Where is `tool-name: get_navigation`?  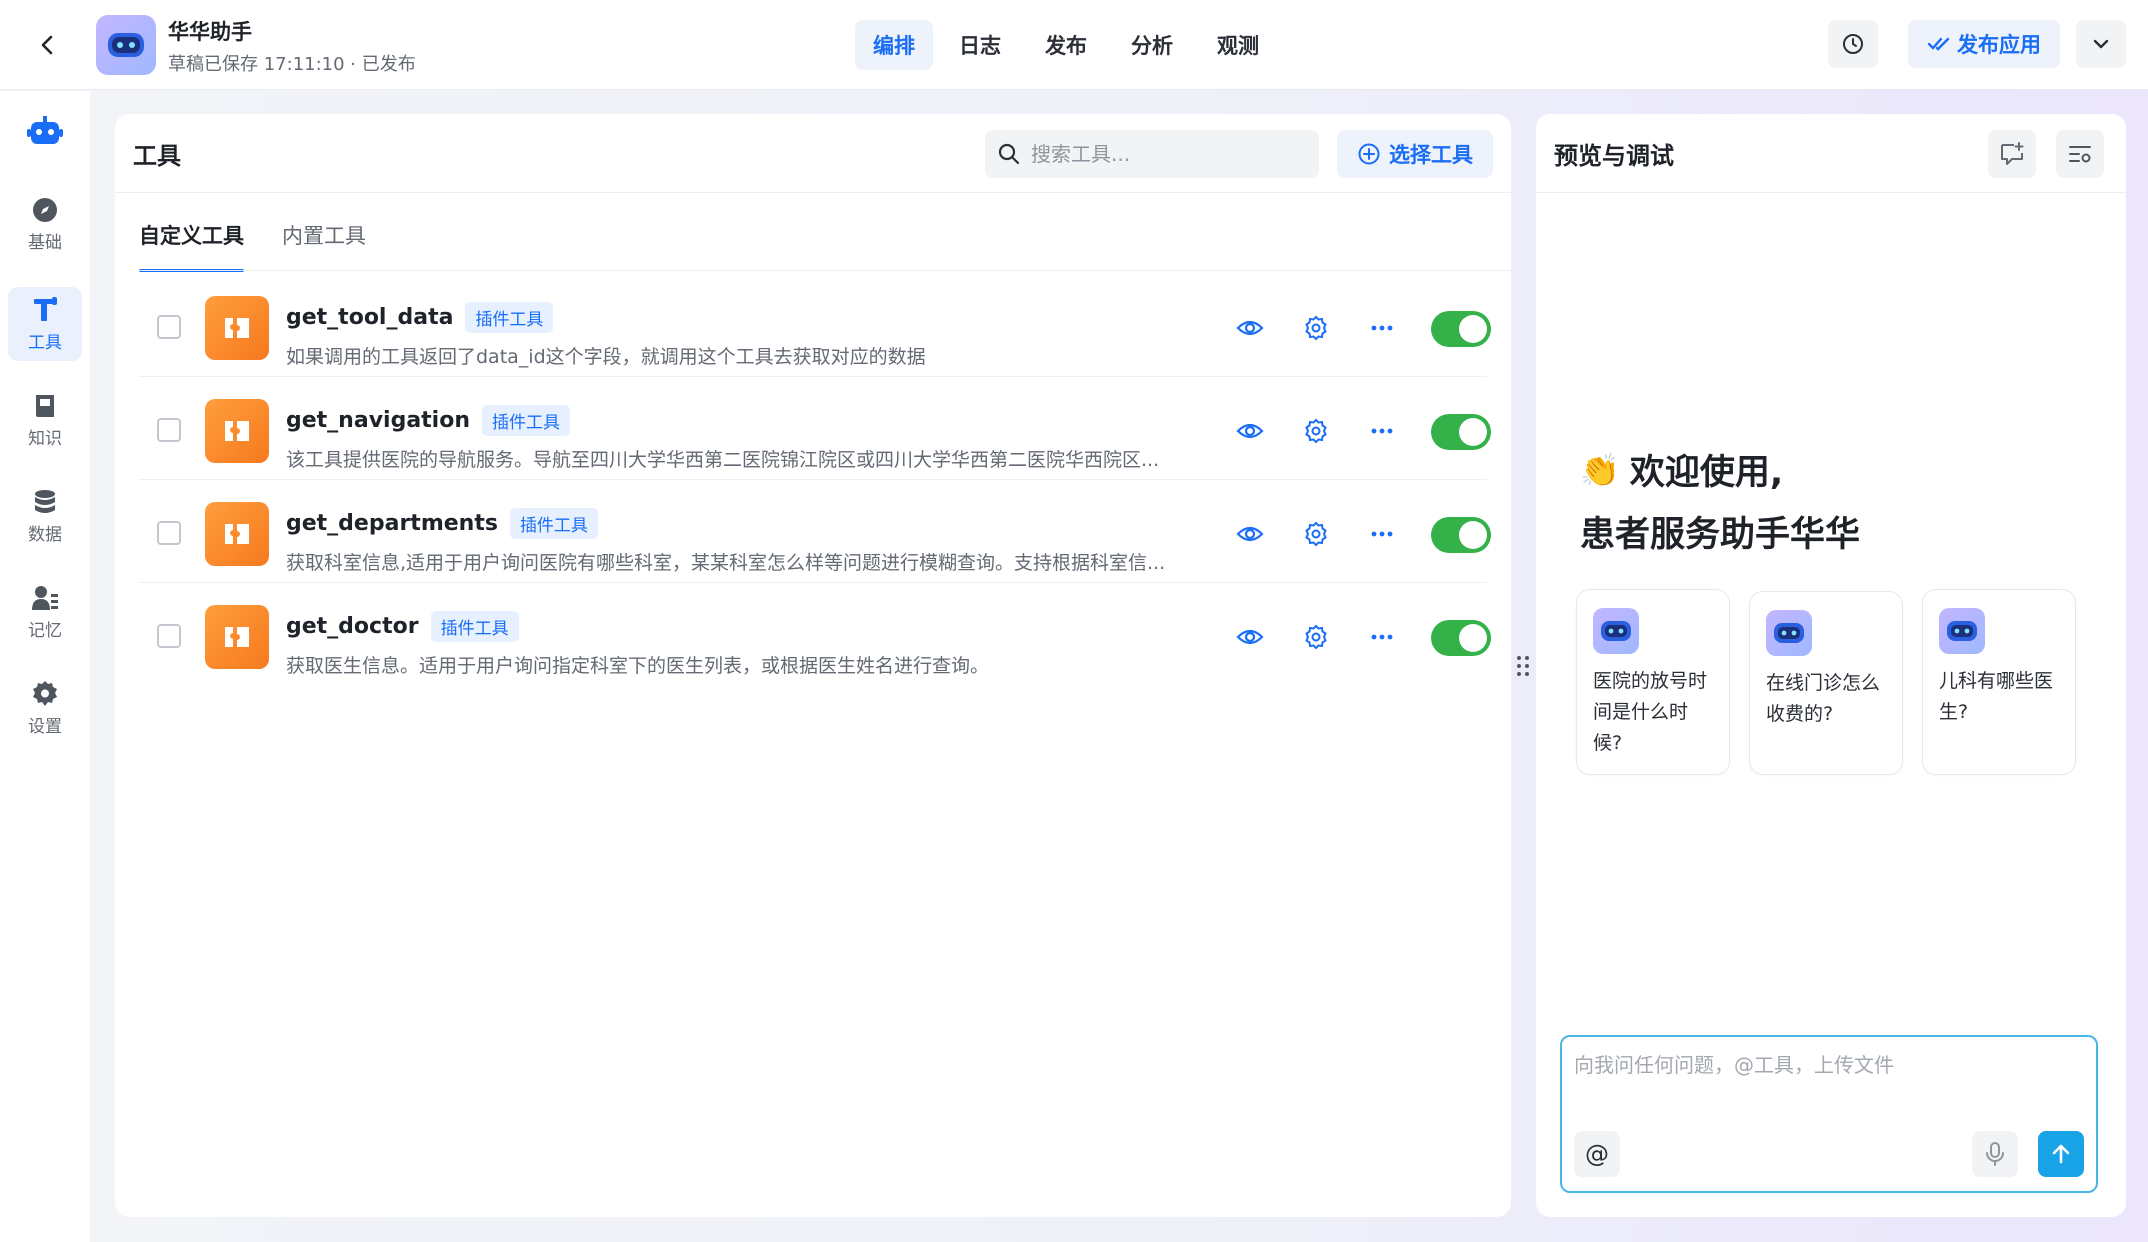
tool-name: get_navigation is located at coordinates (378, 420).